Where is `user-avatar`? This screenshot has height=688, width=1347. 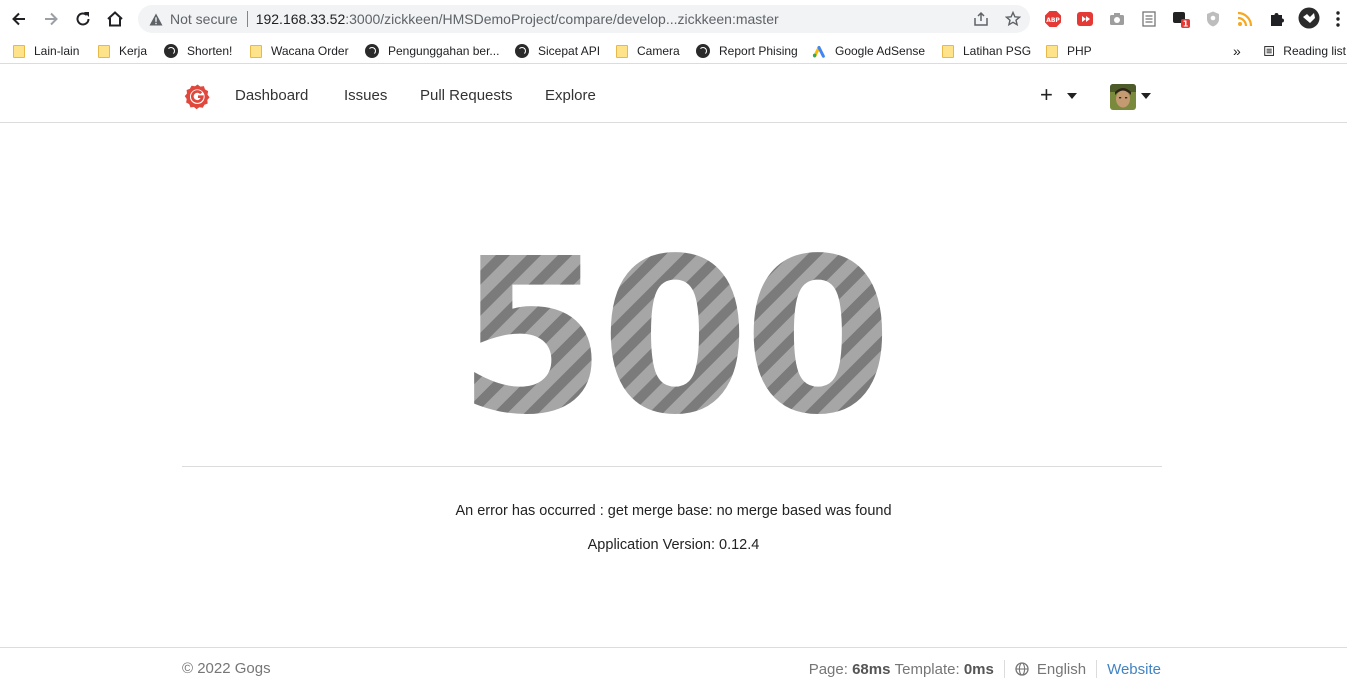
user-avatar is located at coordinates (1123, 97).